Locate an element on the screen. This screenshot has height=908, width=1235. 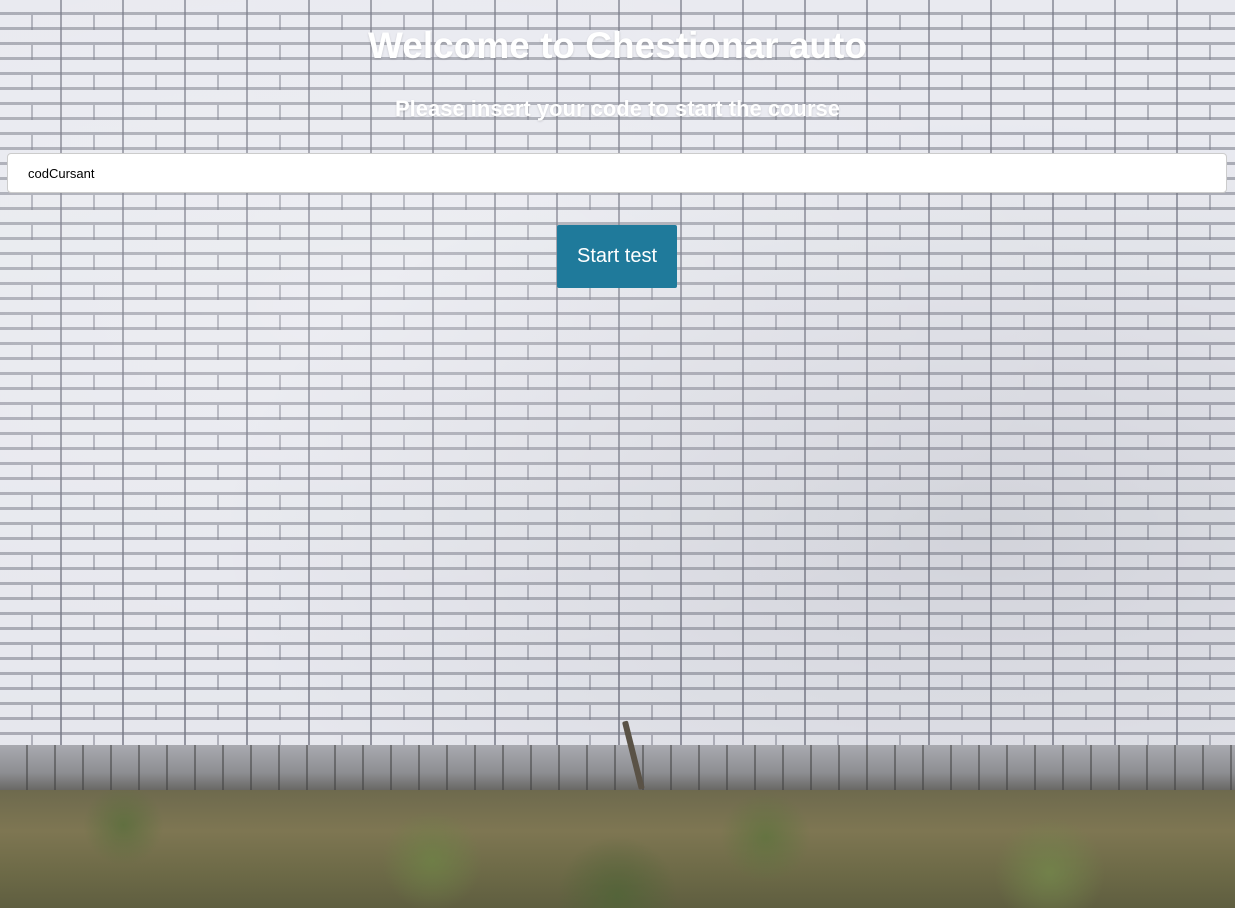
code-input is located at coordinates (617, 173).